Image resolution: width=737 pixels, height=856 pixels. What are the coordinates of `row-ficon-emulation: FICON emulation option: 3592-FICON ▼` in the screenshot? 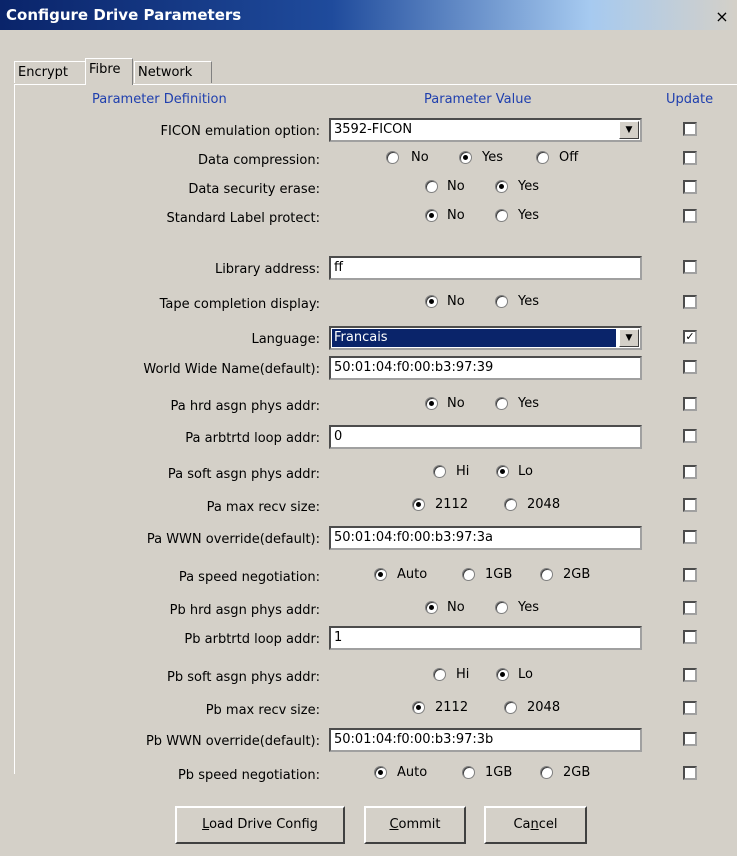 It's located at (368, 132).